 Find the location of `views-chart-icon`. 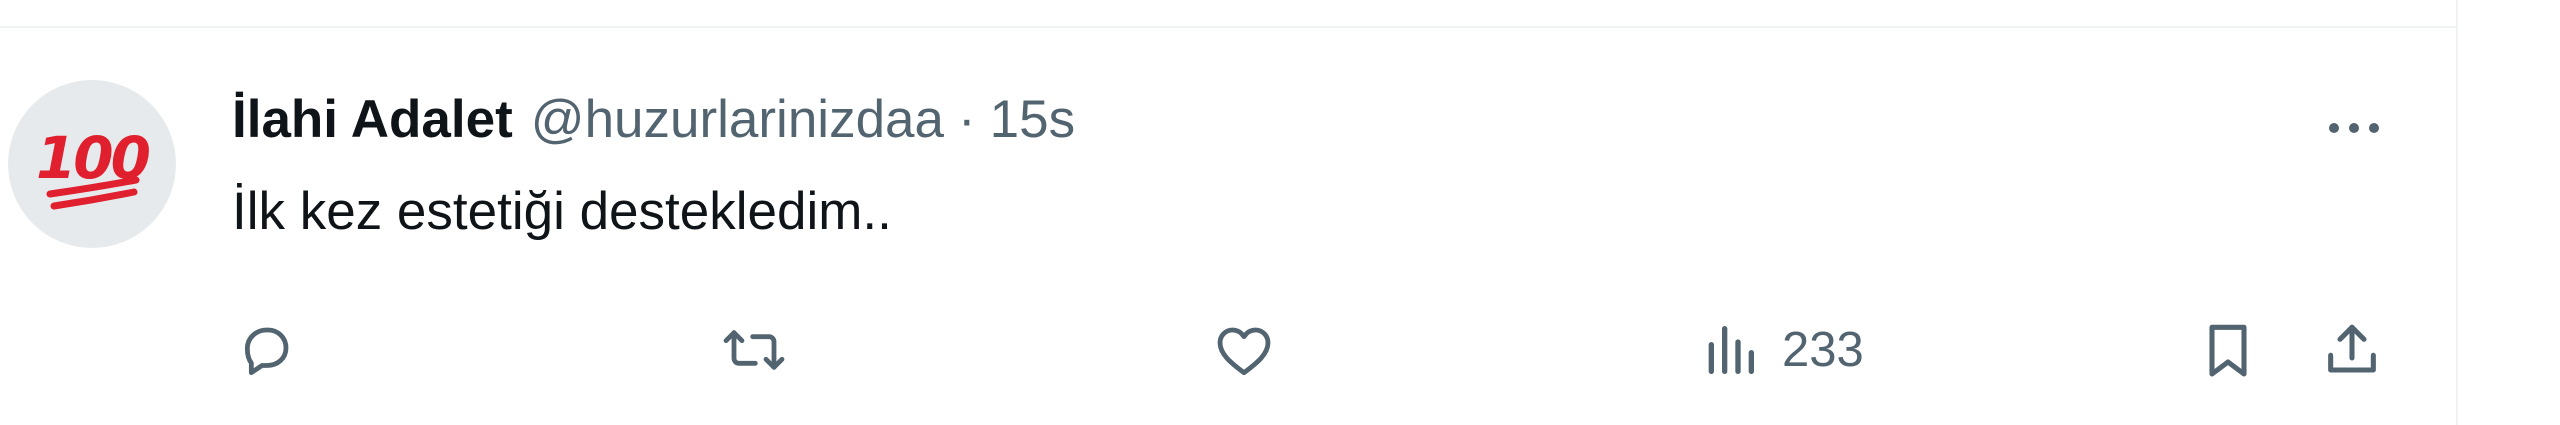

views-chart-icon is located at coordinates (1730, 350).